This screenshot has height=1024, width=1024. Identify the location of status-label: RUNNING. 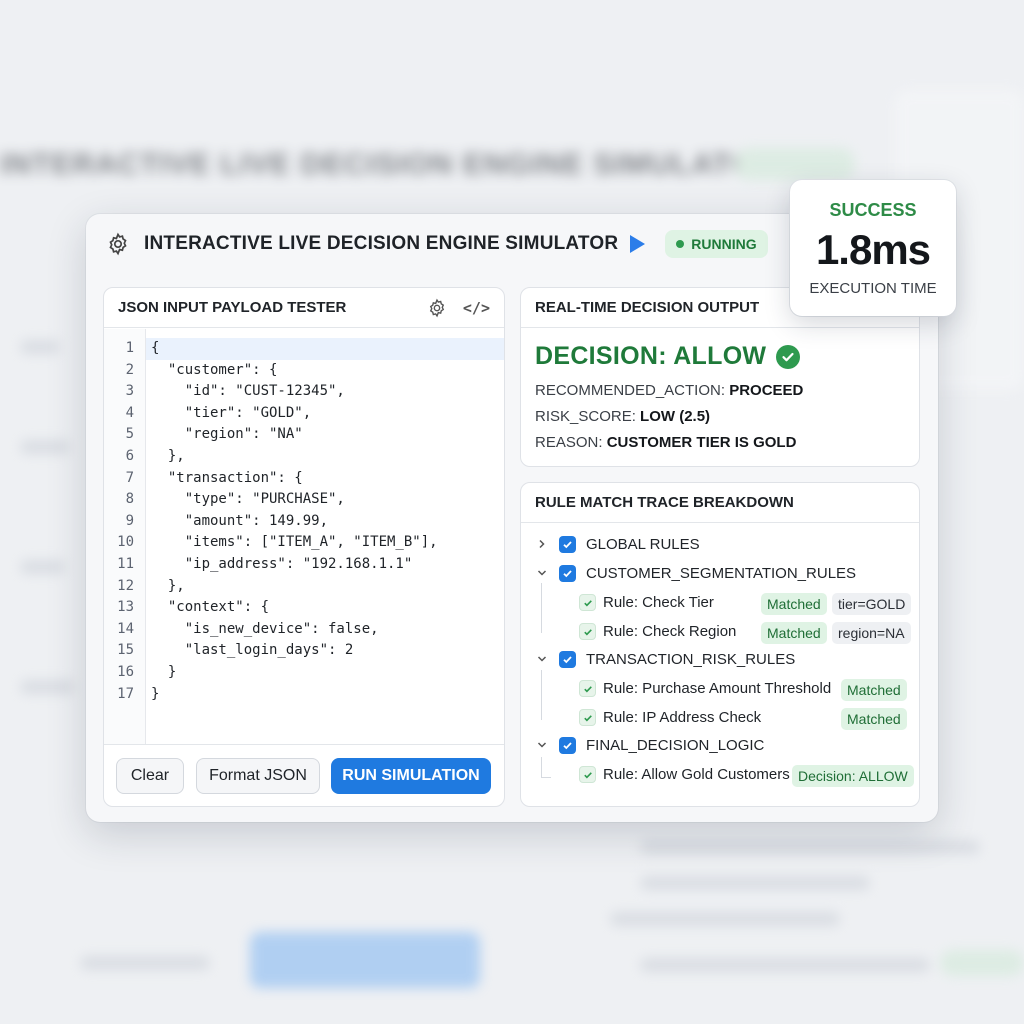
(724, 244).